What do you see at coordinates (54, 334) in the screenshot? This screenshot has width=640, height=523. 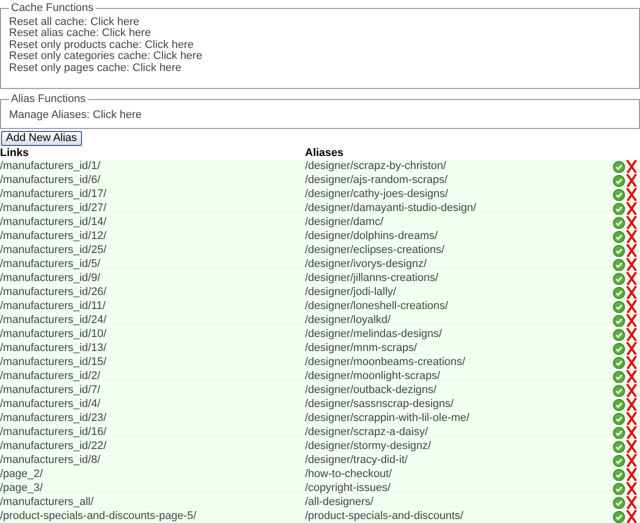 I see `table-cell-text: /manufacturers_id/10/` at bounding box center [54, 334].